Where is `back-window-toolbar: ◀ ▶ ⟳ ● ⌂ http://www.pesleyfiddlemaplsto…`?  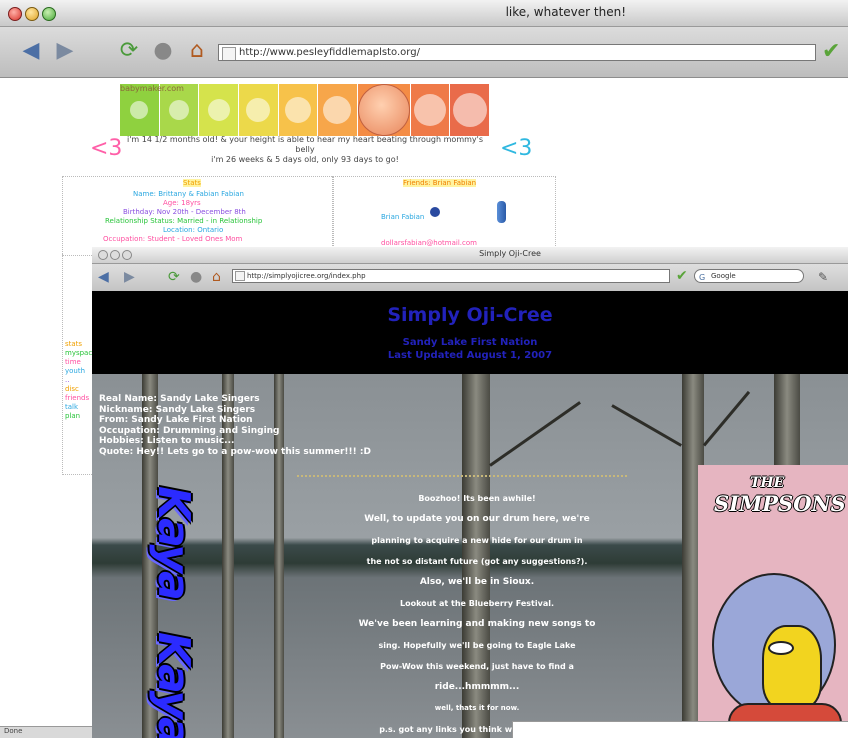 back-window-toolbar: ◀ ▶ ⟳ ● ⌂ http://www.pesleyfiddlemaplsto… is located at coordinates (424, 52).